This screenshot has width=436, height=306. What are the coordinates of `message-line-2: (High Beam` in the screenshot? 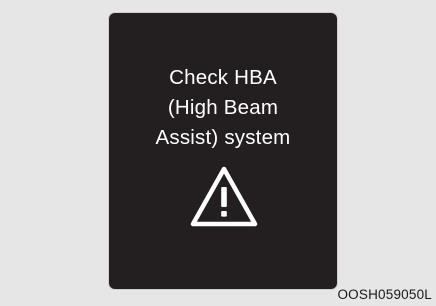 It's located at (223, 107).